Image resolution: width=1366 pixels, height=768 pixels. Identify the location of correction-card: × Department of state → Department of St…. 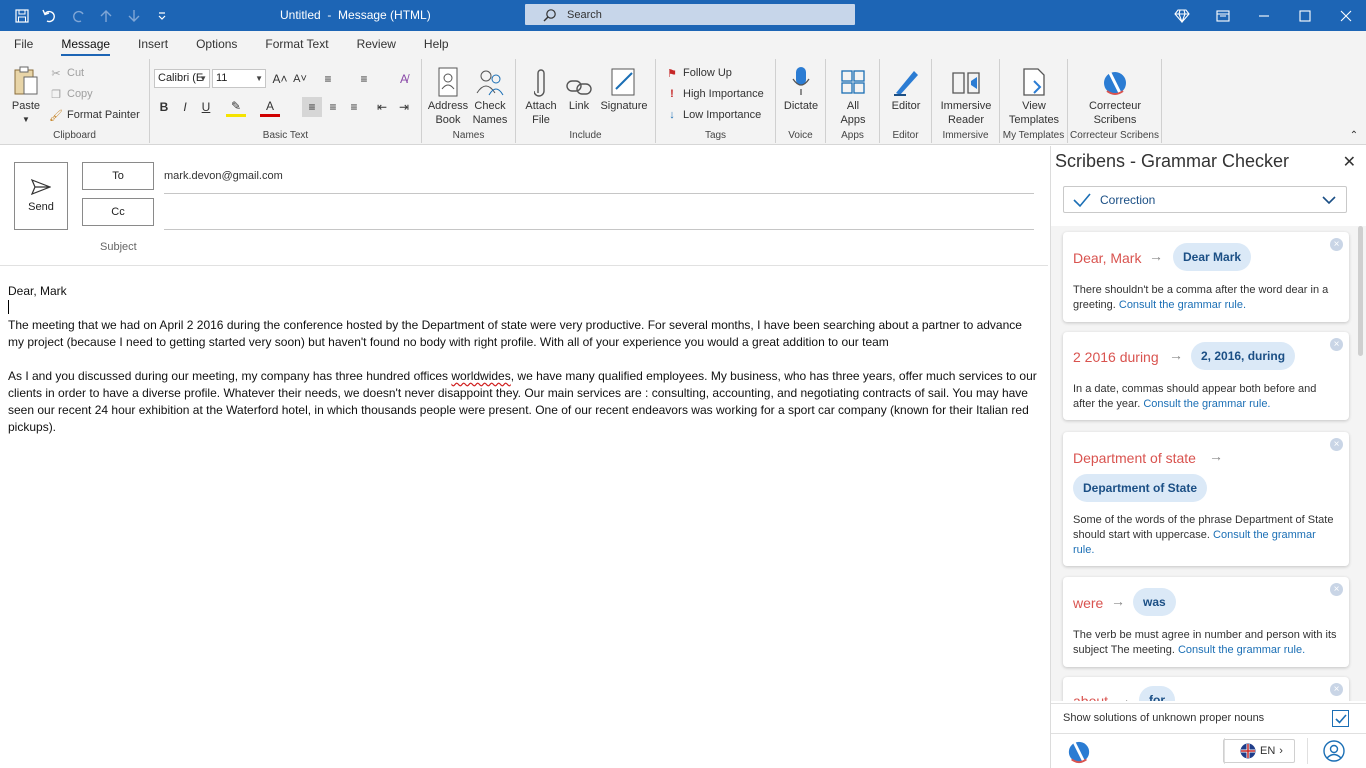
(1206, 499).